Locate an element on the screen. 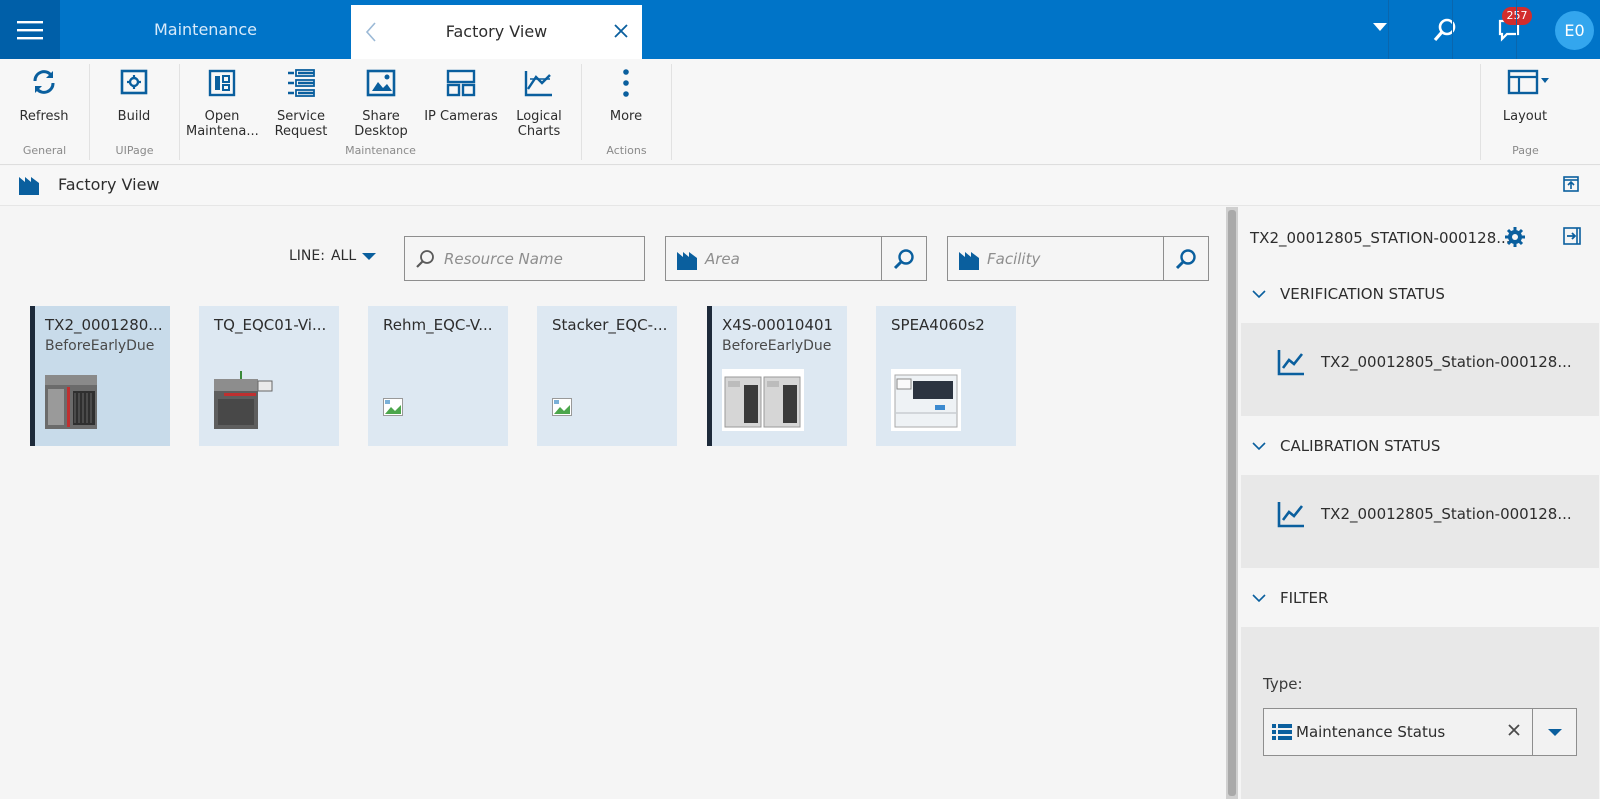 This screenshot has height=799, width=1600. resource-name-search: Resource Name is located at coordinates (524, 258).